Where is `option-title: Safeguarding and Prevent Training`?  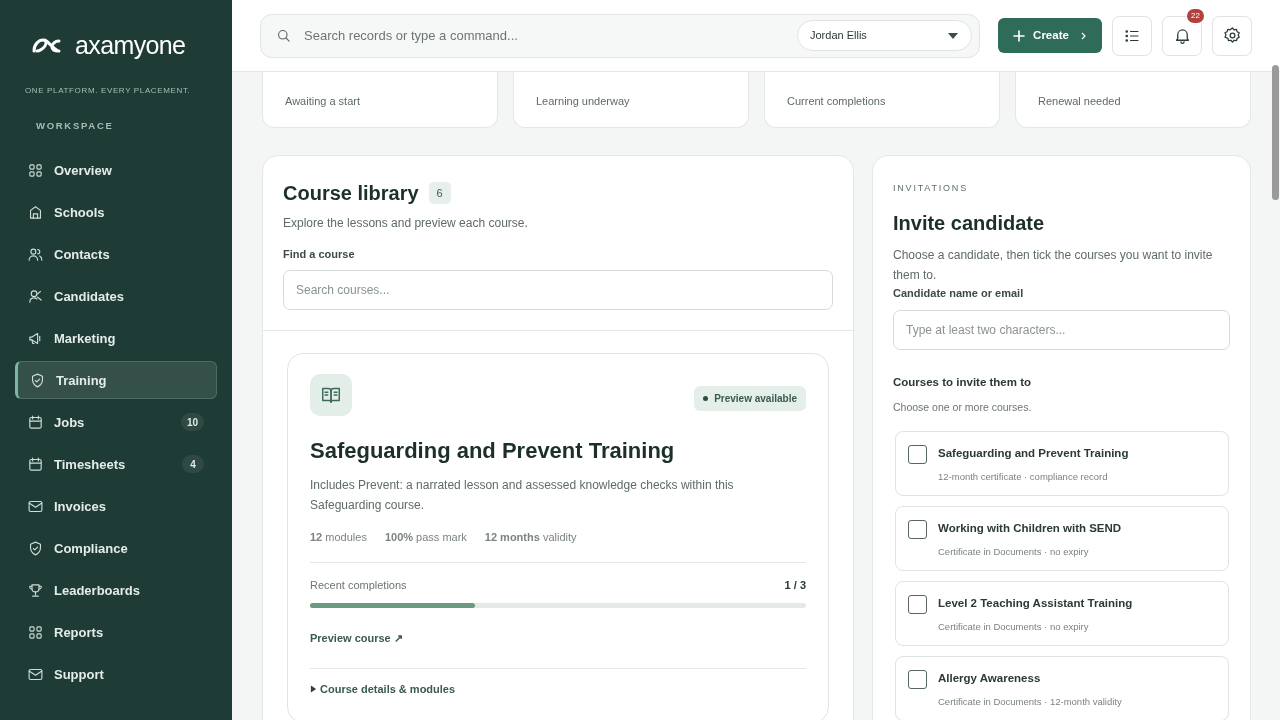
option-title: Safeguarding and Prevent Training is located at coordinates (1033, 453).